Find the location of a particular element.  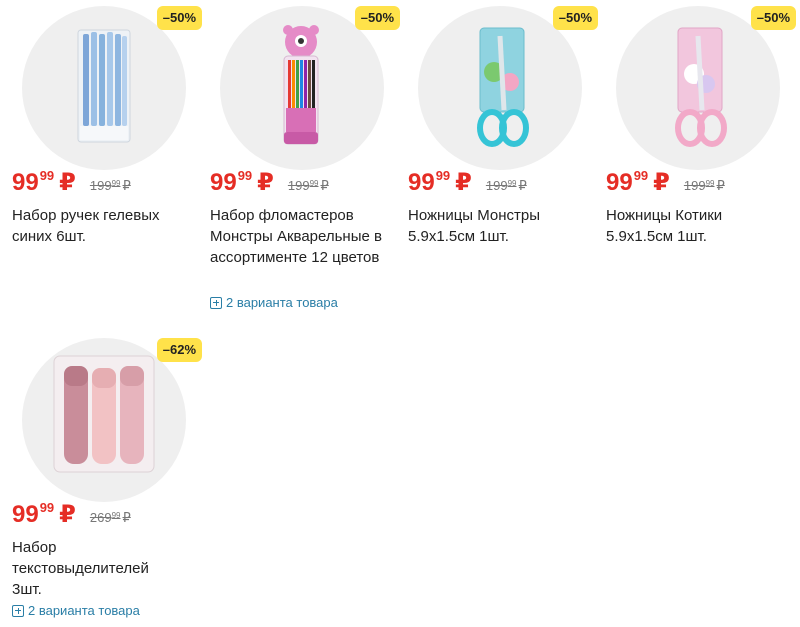

product-image-scissors-cats is located at coordinates (701, 87).